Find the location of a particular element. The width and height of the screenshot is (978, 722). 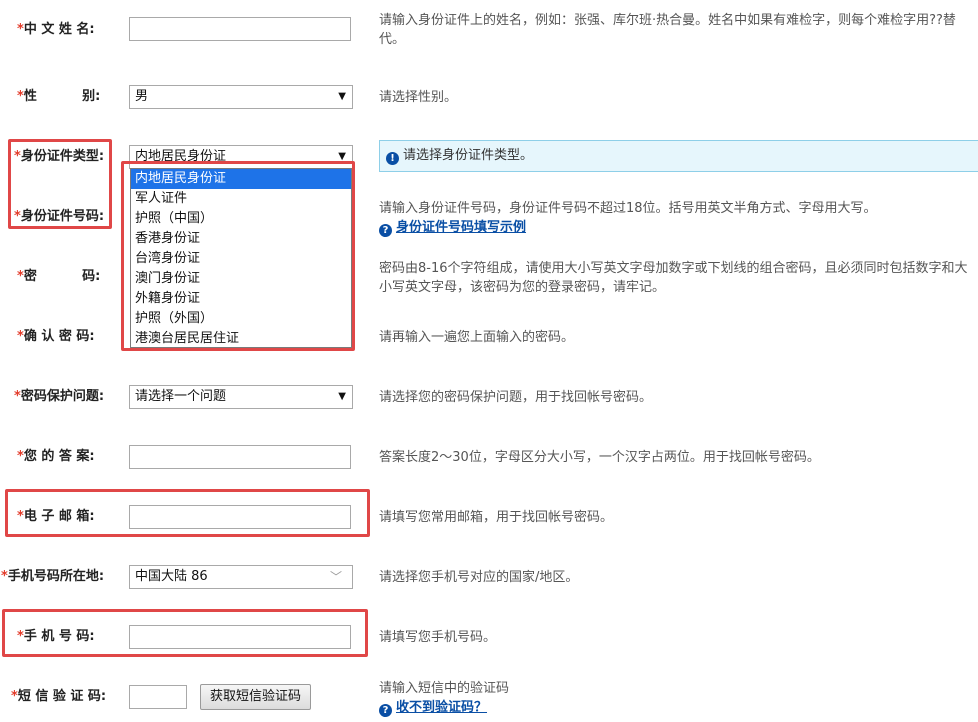

name-label: *中 文 姓 名: is located at coordinates (56, 29).